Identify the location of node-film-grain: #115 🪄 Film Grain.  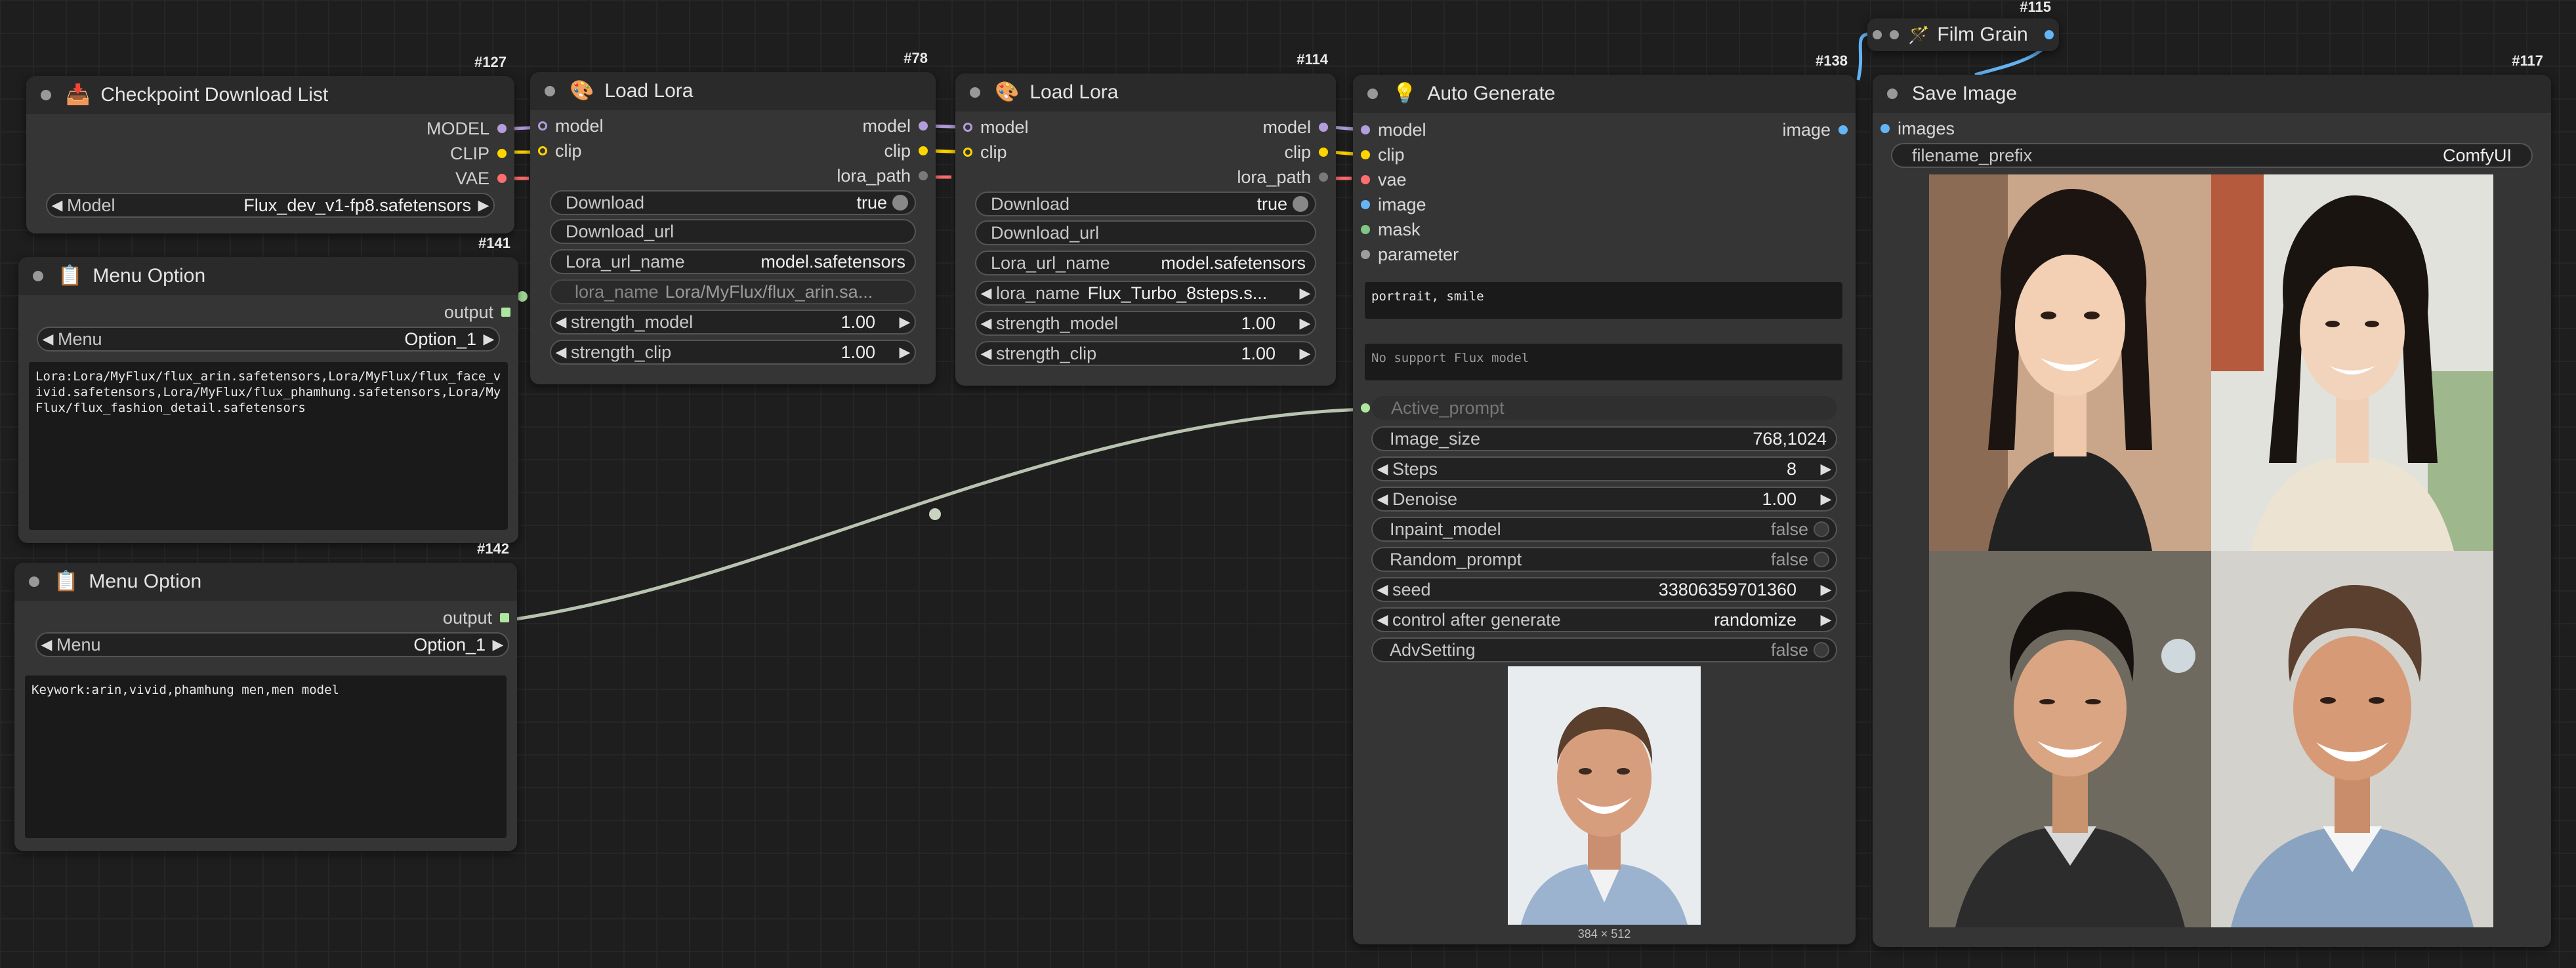
(1963, 25).